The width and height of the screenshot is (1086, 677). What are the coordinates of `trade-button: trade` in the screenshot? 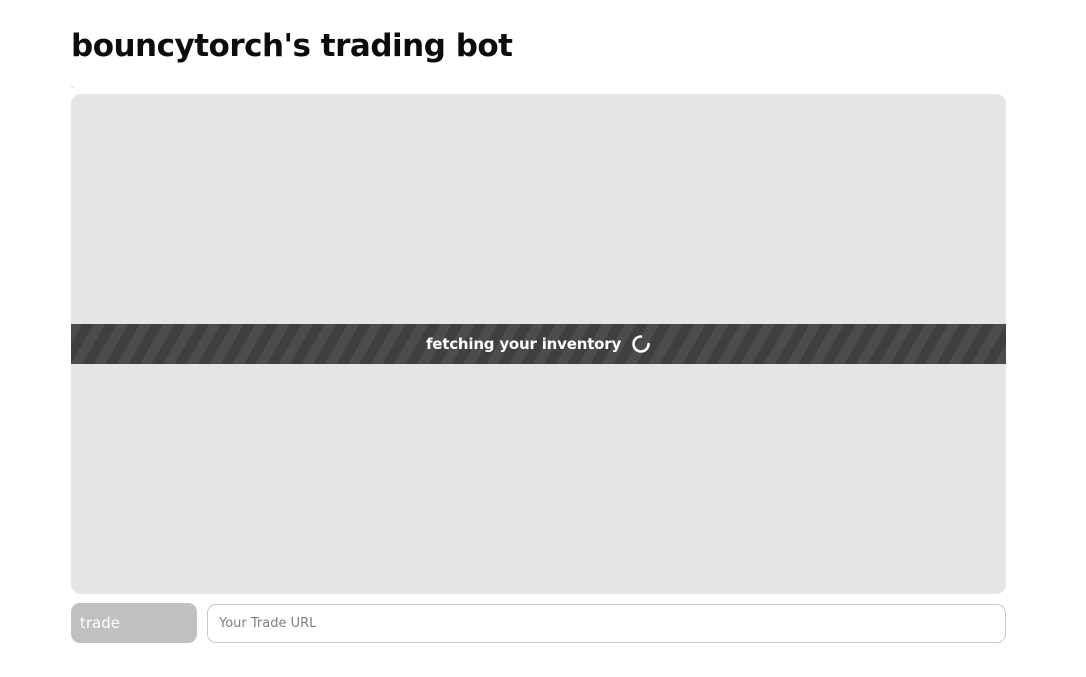 It's located at (134, 623).